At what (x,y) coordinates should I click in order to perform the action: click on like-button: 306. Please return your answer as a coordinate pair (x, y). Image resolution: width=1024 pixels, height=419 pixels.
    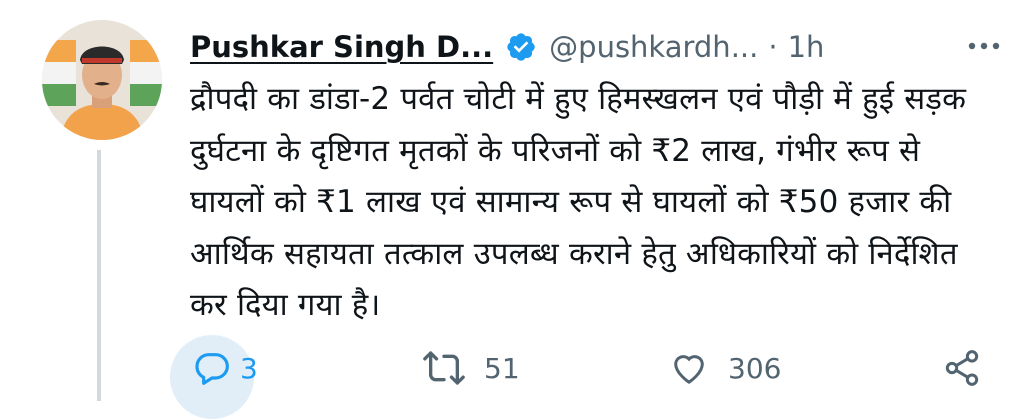
    Looking at the image, I should click on (724, 368).